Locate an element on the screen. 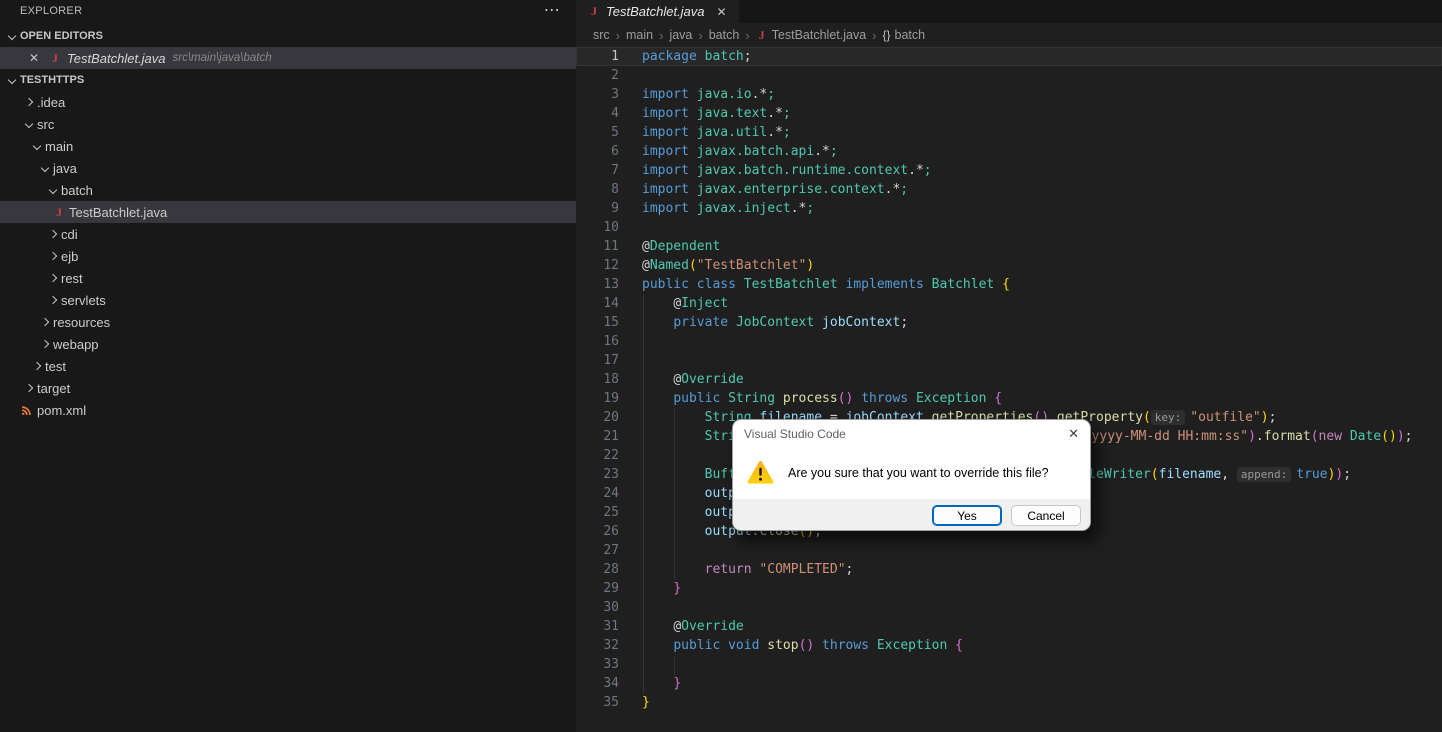 This screenshot has width=1442, height=732. tree-item-cdi: cdi is located at coordinates (288, 234).